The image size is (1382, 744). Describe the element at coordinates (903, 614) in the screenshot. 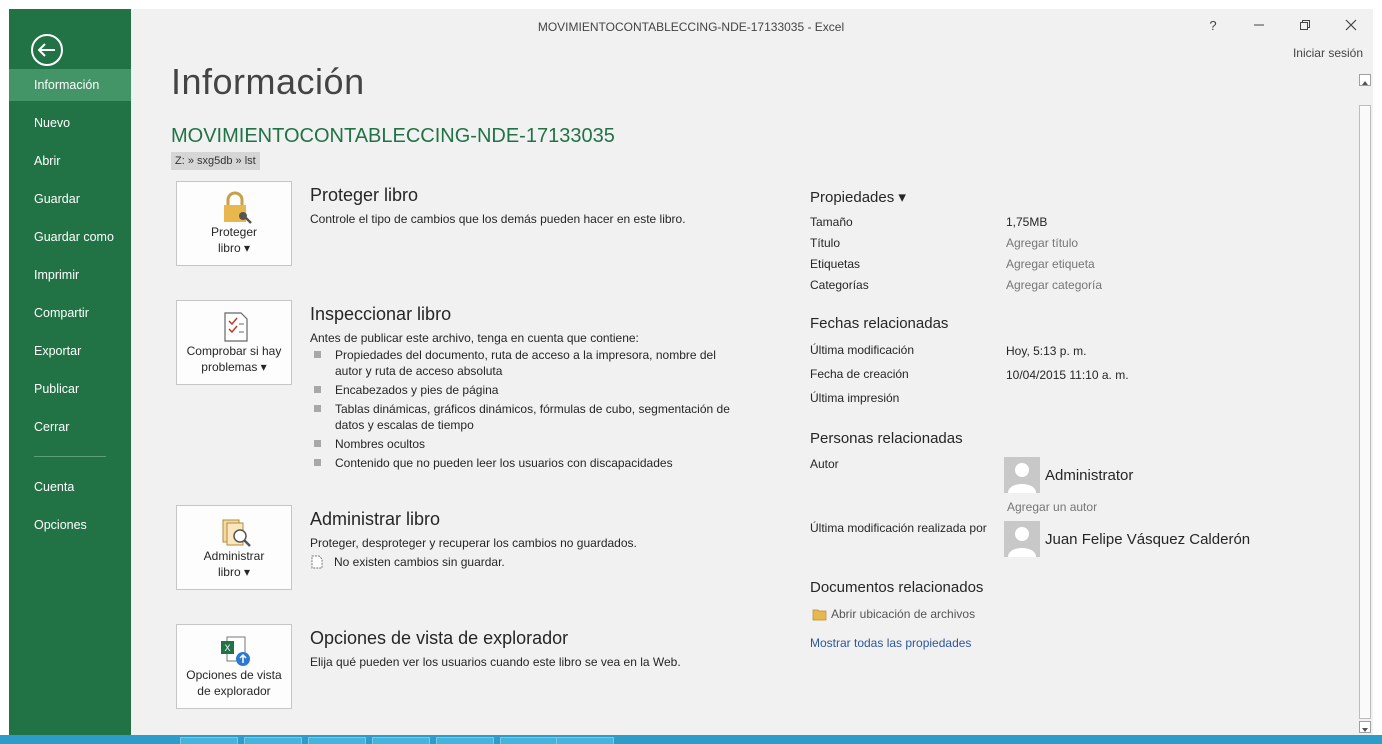

I see `open-file-location-text: Abrir ubicación de archivos` at that location.